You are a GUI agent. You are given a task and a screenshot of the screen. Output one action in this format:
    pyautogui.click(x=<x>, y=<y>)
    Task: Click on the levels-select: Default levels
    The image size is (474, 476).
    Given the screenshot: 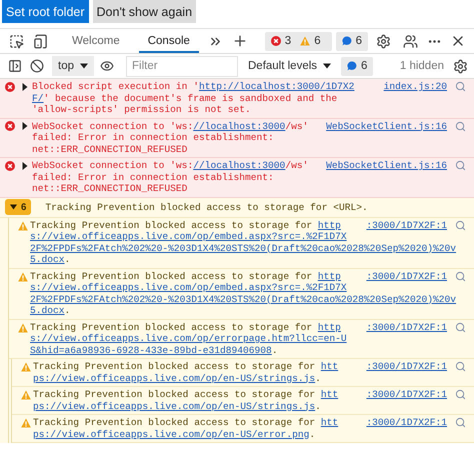 What is the action you would take?
    pyautogui.click(x=290, y=66)
    